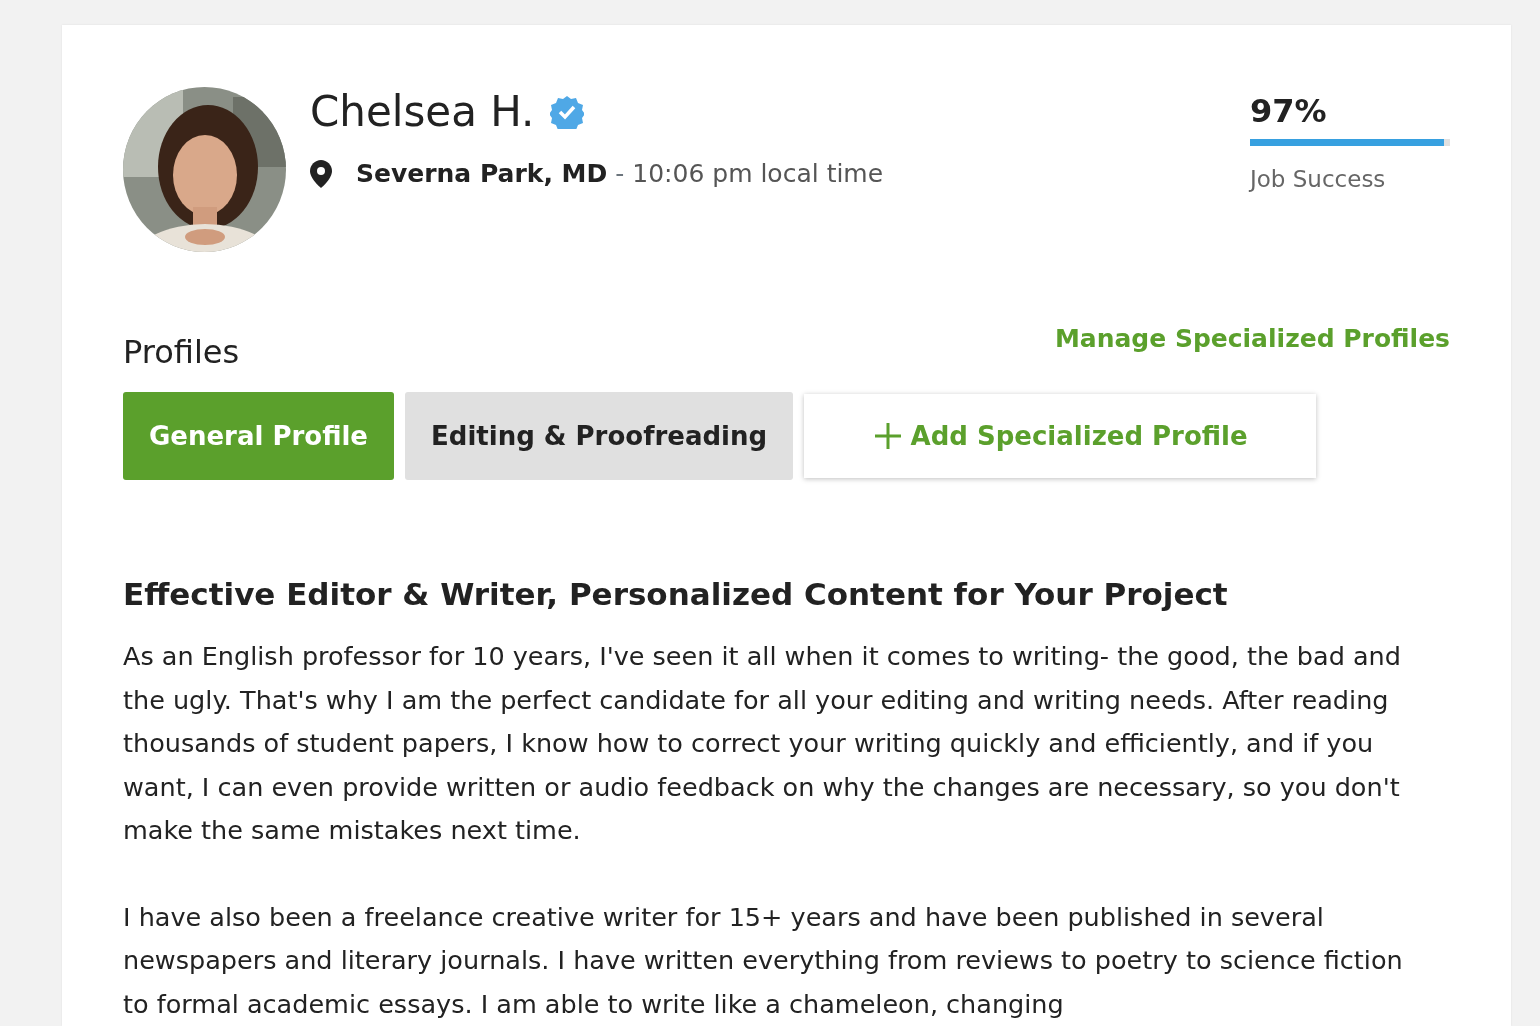  What do you see at coordinates (1318, 179) in the screenshot?
I see `job-success-label: Job Success` at bounding box center [1318, 179].